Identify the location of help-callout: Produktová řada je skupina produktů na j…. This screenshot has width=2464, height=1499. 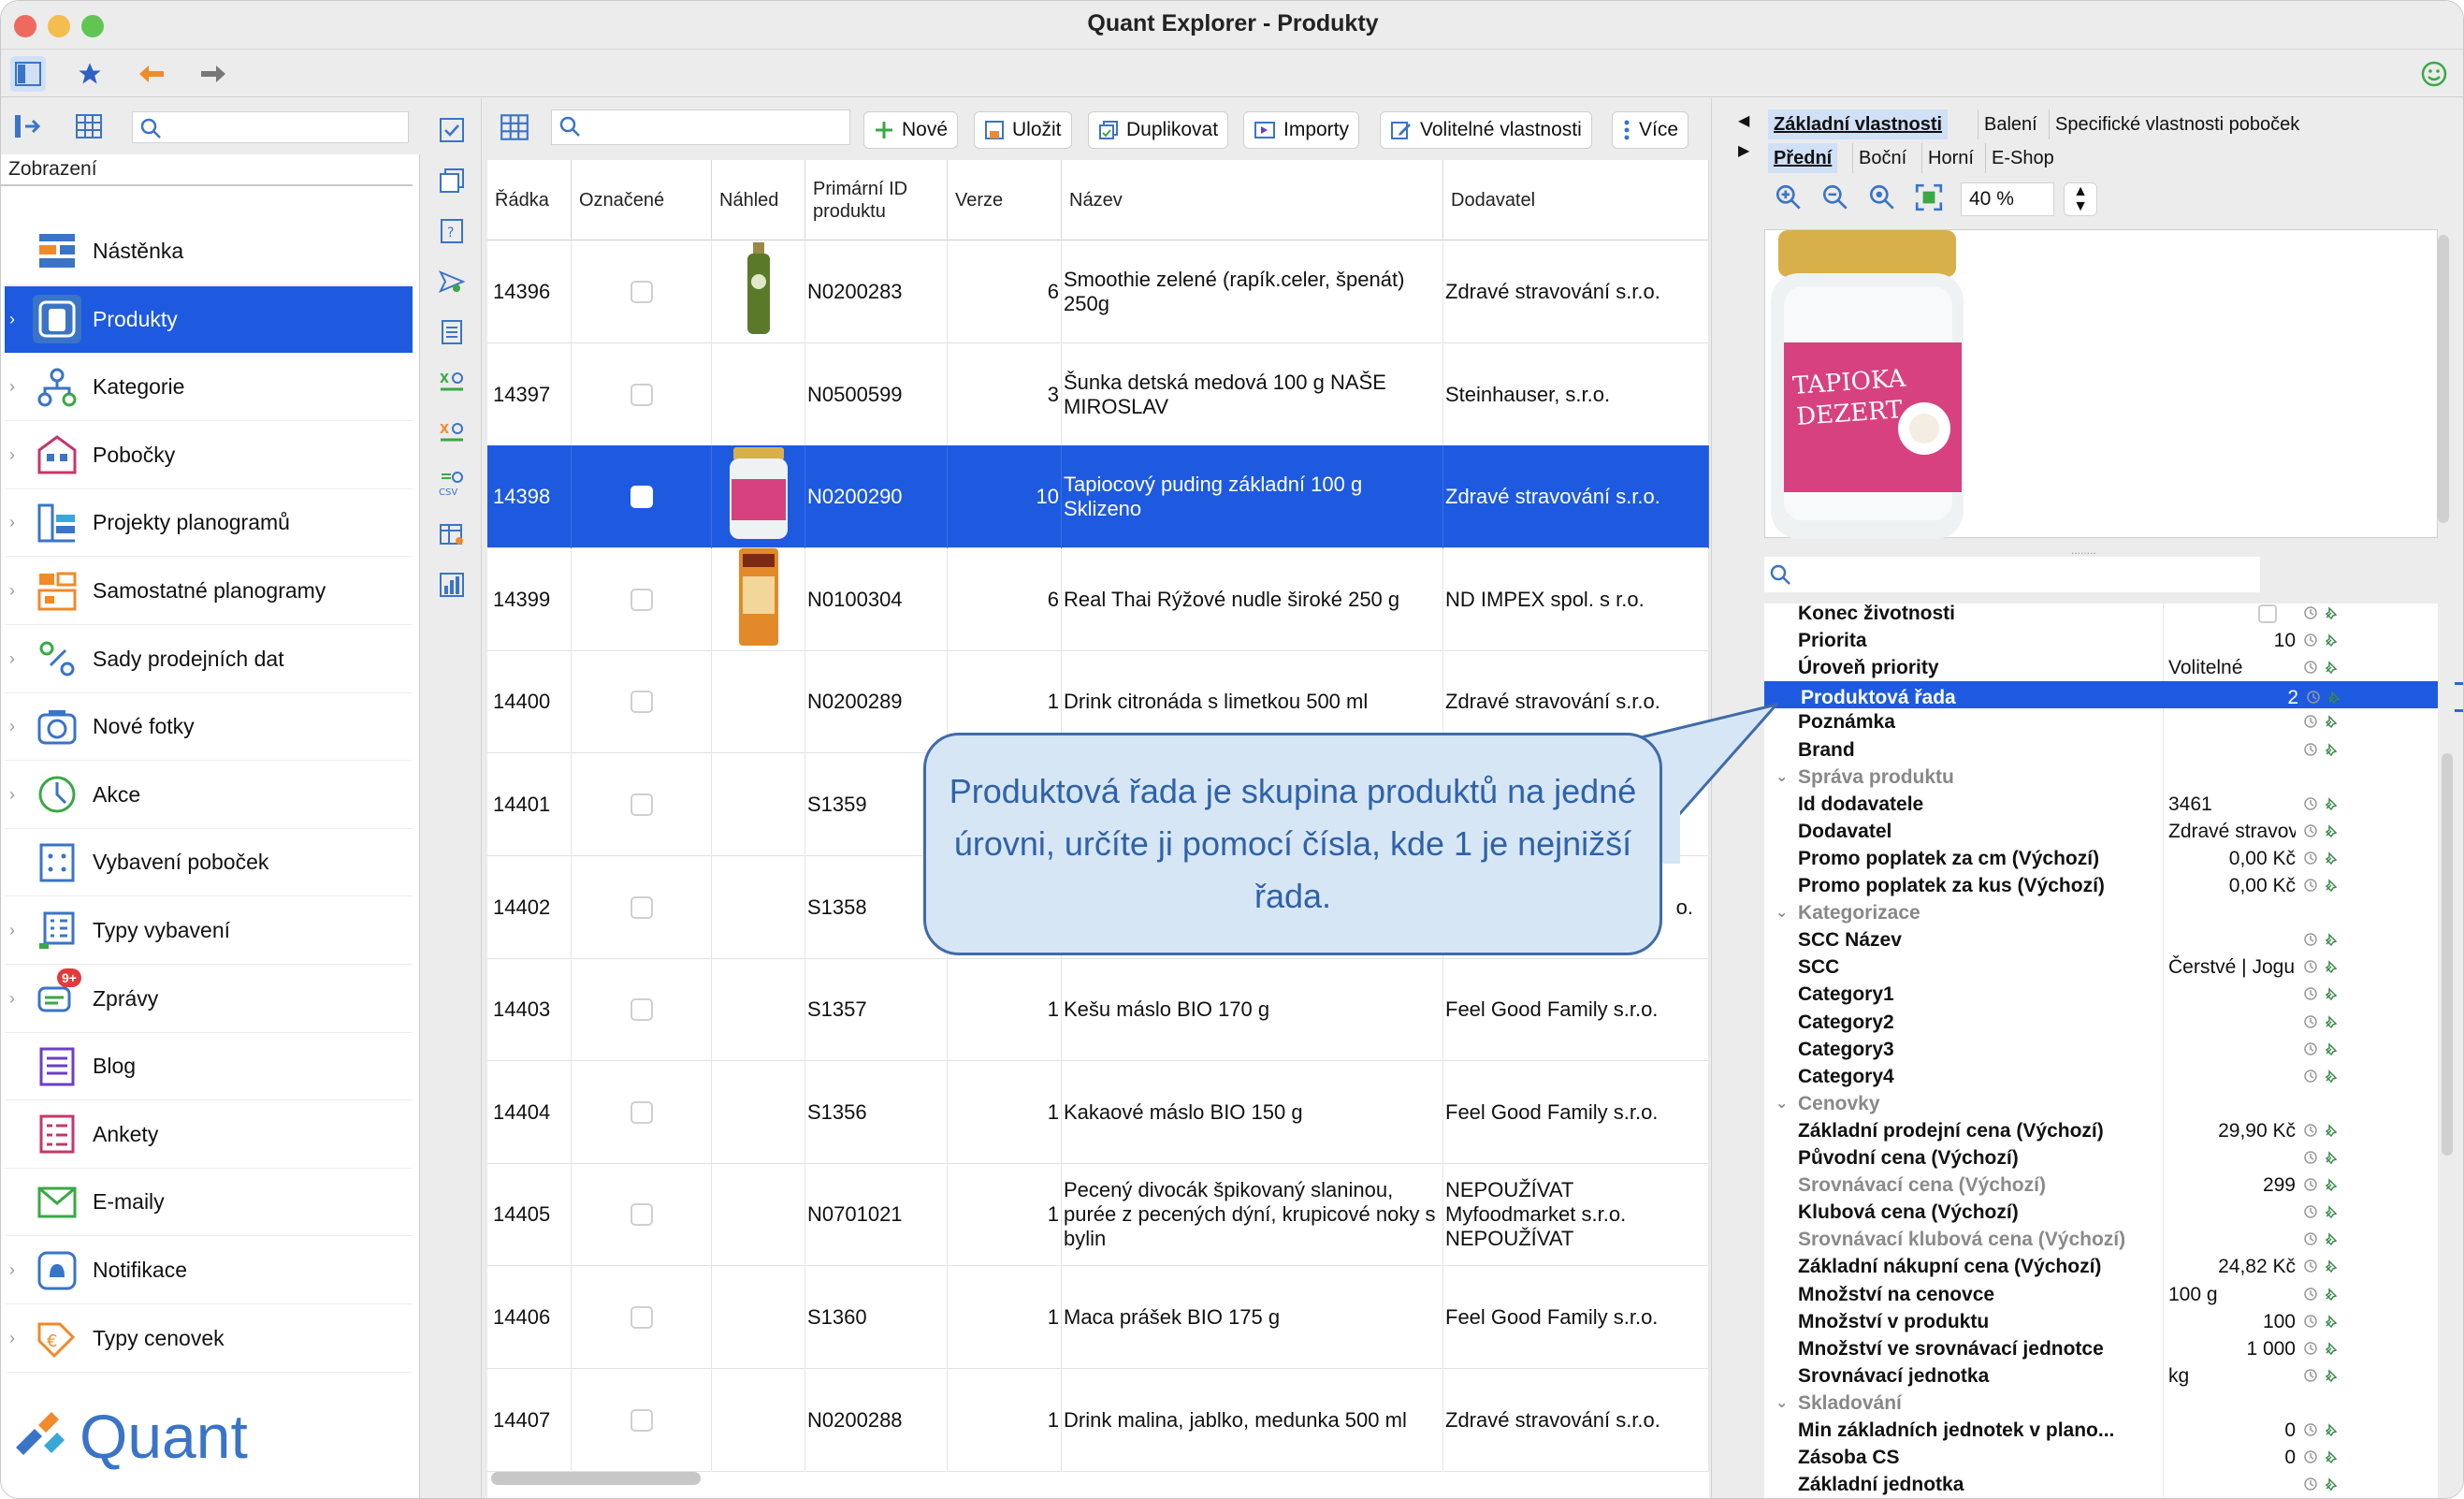
(1292, 844).